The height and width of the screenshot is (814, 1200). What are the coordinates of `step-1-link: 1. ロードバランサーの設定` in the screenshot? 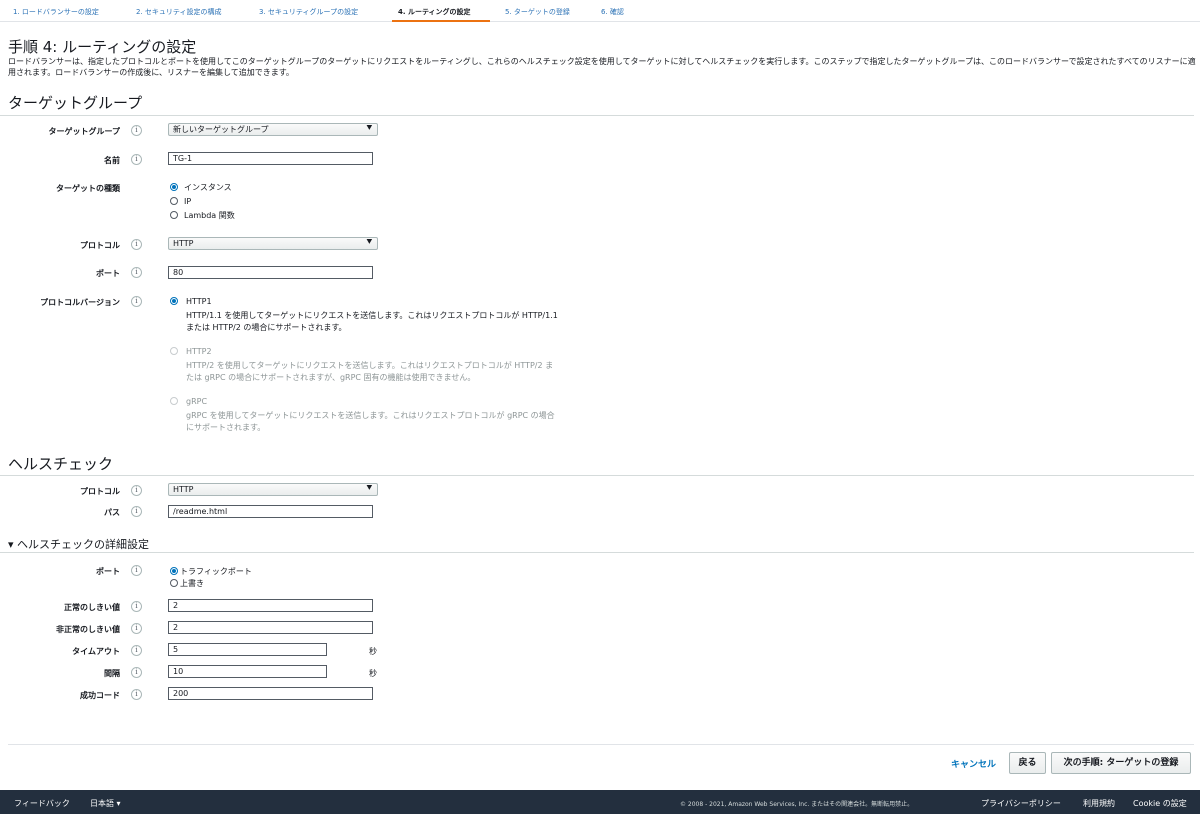 It's located at (56, 12).